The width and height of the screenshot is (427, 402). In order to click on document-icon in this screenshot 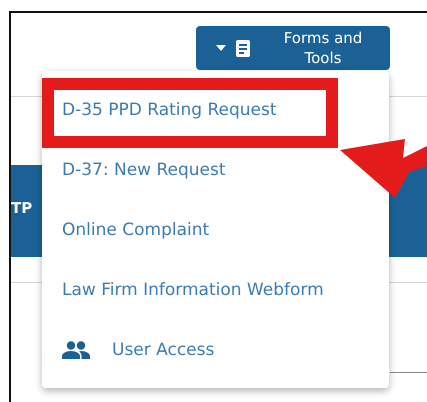, I will do `click(243, 48)`.